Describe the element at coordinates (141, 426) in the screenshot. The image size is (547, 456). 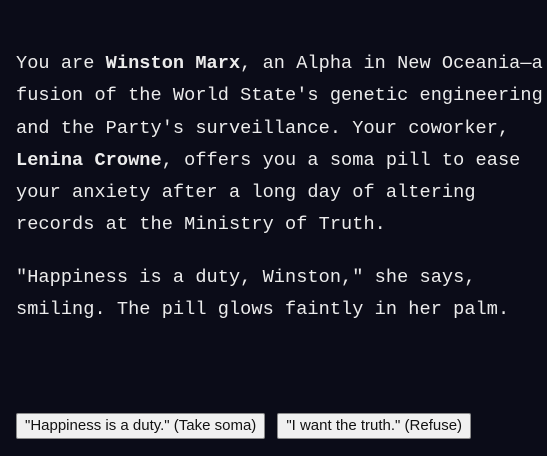
I see `take-soma-button: "Happiness is a duty." (Take soma)` at that location.